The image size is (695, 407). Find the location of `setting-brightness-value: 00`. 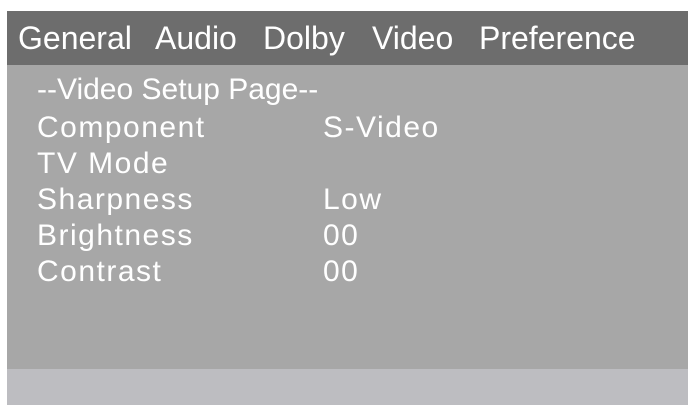

setting-brightness-value: 00 is located at coordinates (341, 235).